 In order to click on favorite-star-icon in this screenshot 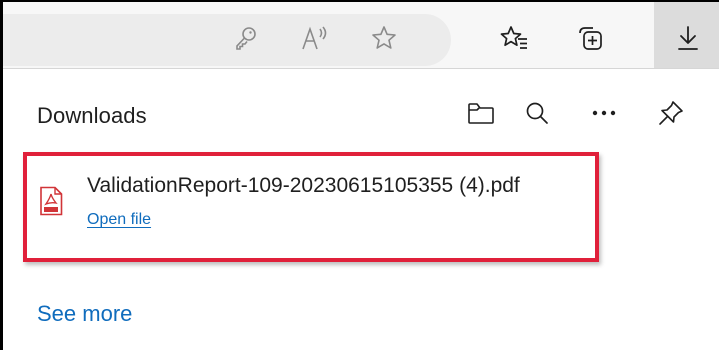, I will do `click(384, 38)`.